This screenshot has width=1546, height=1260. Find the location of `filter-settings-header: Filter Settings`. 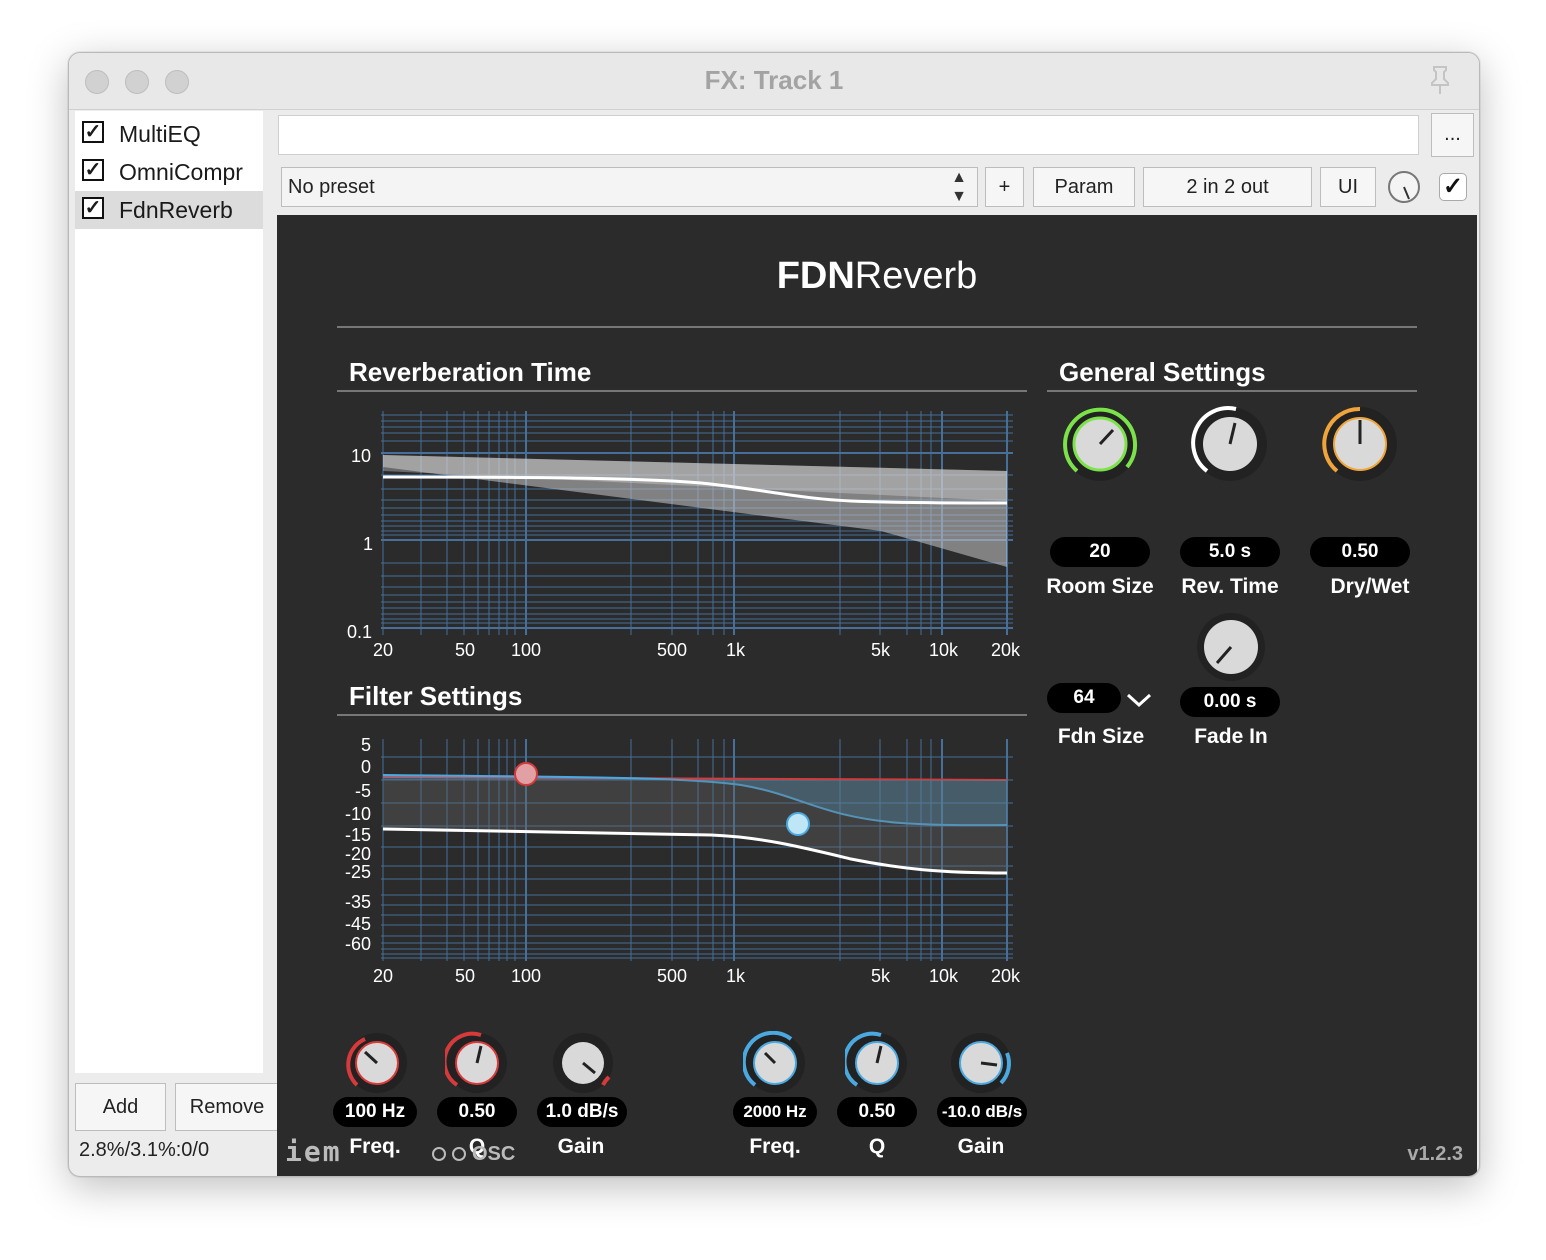

filter-settings-header: Filter Settings is located at coordinates (436, 696).